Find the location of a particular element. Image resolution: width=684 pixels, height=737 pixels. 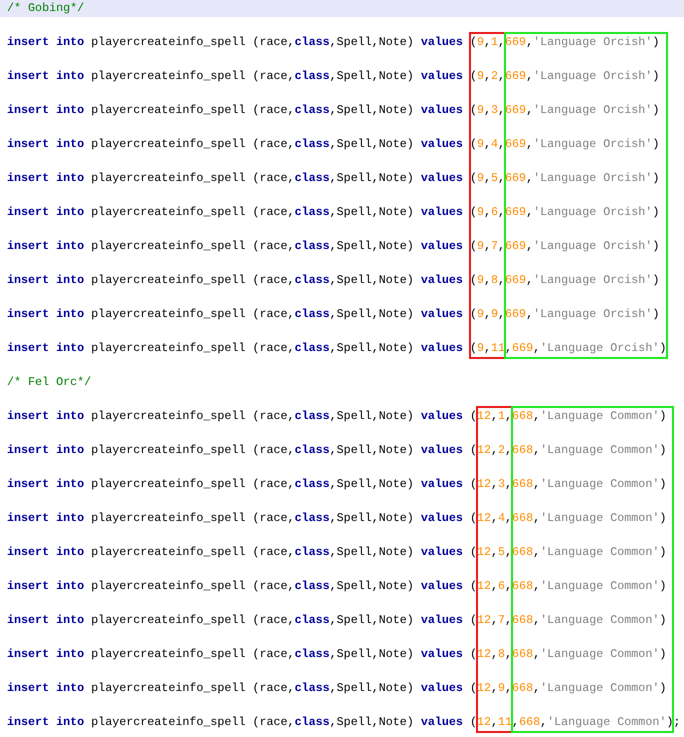

code-line: insert into playercreateinfo_spell (race,class,Spell,Note) values (9,1,669,'Language Orcish') is located at coordinates (333, 42).